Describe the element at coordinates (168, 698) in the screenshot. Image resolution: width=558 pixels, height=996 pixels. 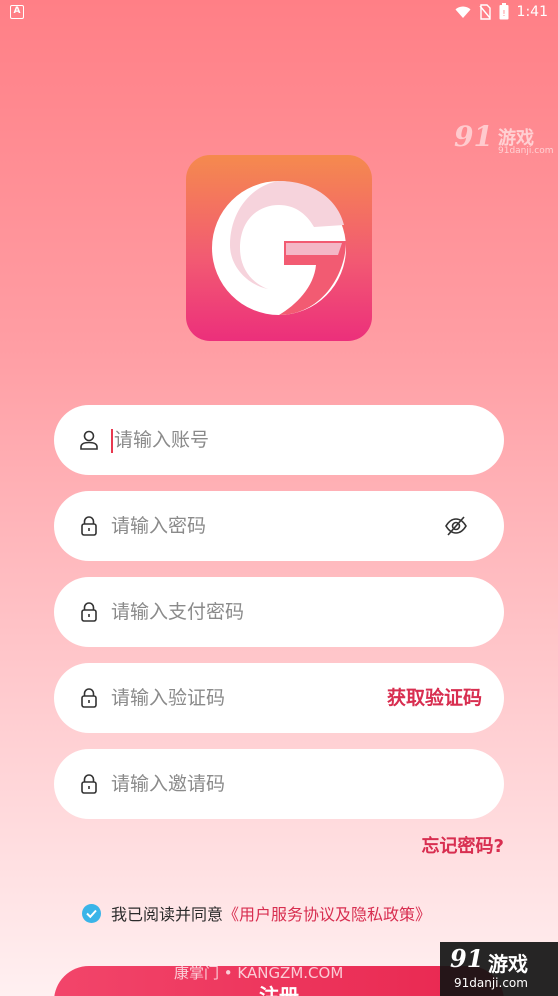
I see `verify-code-placeholder: 请输入验证码` at that location.